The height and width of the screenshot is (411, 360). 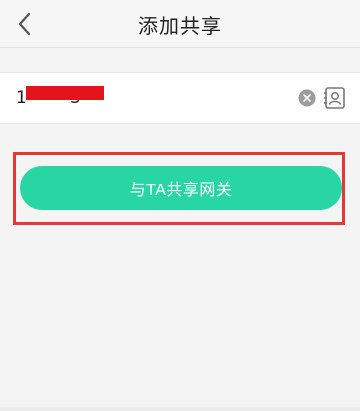 I want to click on contacts-book-icon, so click(x=334, y=98).